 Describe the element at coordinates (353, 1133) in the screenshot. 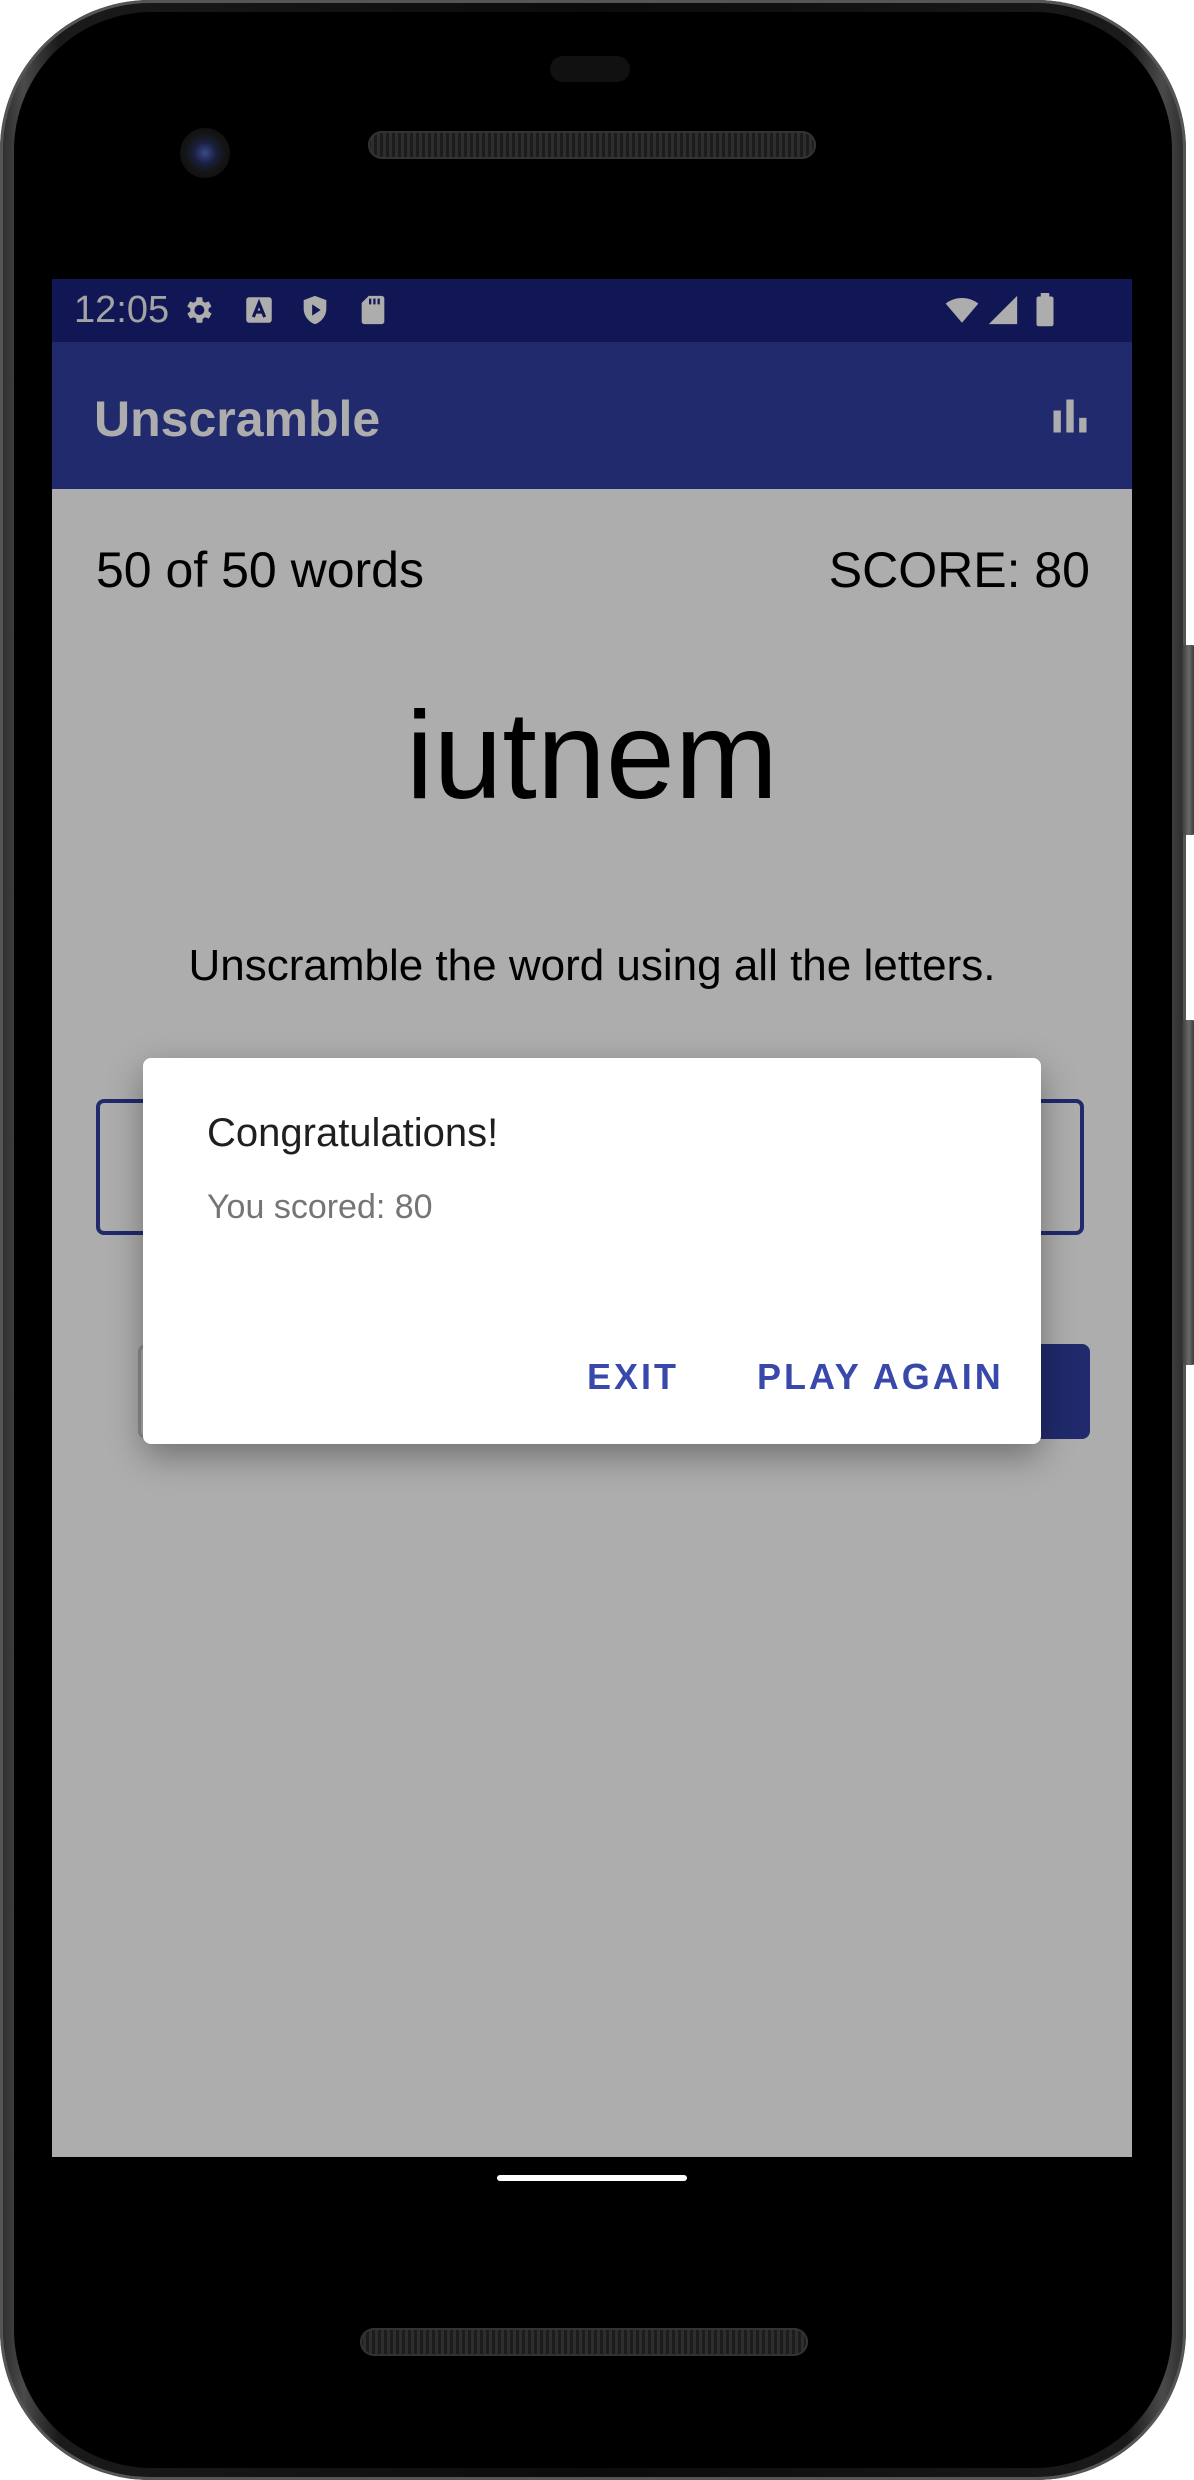

I see `dialog-title: Congratulations!` at that location.